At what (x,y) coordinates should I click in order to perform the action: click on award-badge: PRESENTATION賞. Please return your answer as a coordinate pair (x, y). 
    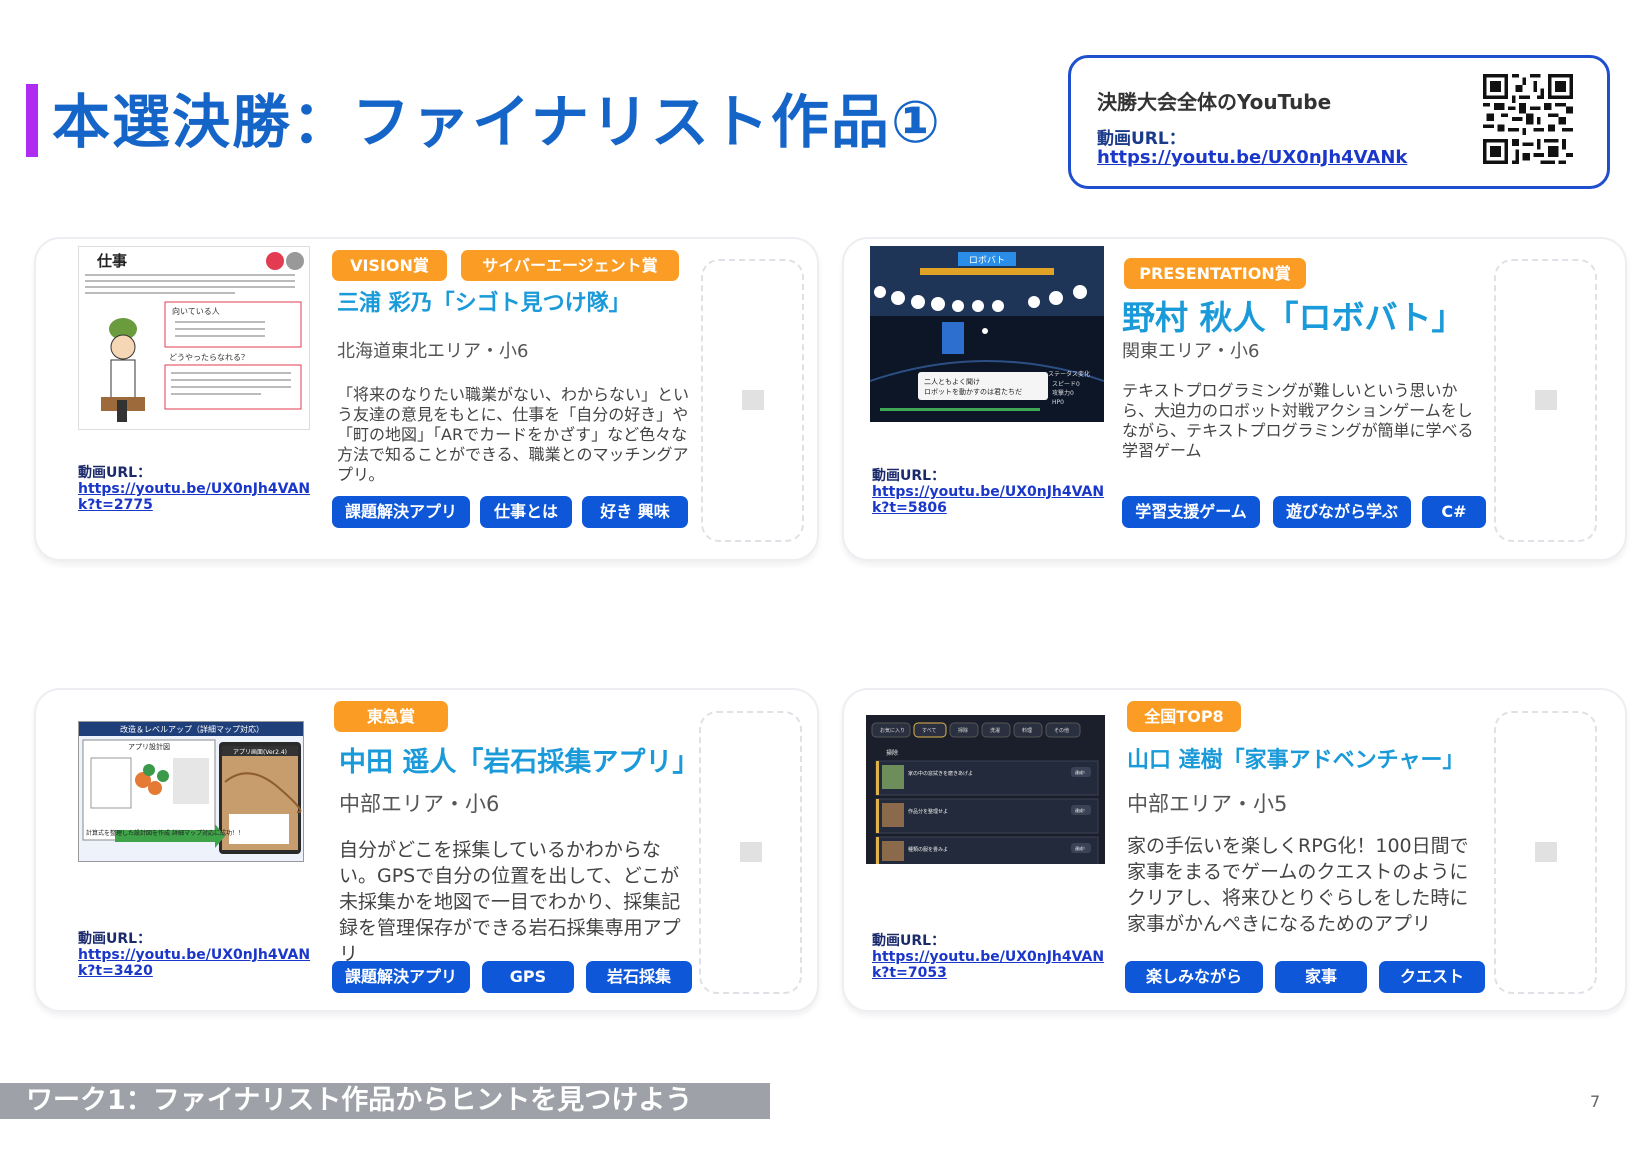
    Looking at the image, I should click on (1215, 273).